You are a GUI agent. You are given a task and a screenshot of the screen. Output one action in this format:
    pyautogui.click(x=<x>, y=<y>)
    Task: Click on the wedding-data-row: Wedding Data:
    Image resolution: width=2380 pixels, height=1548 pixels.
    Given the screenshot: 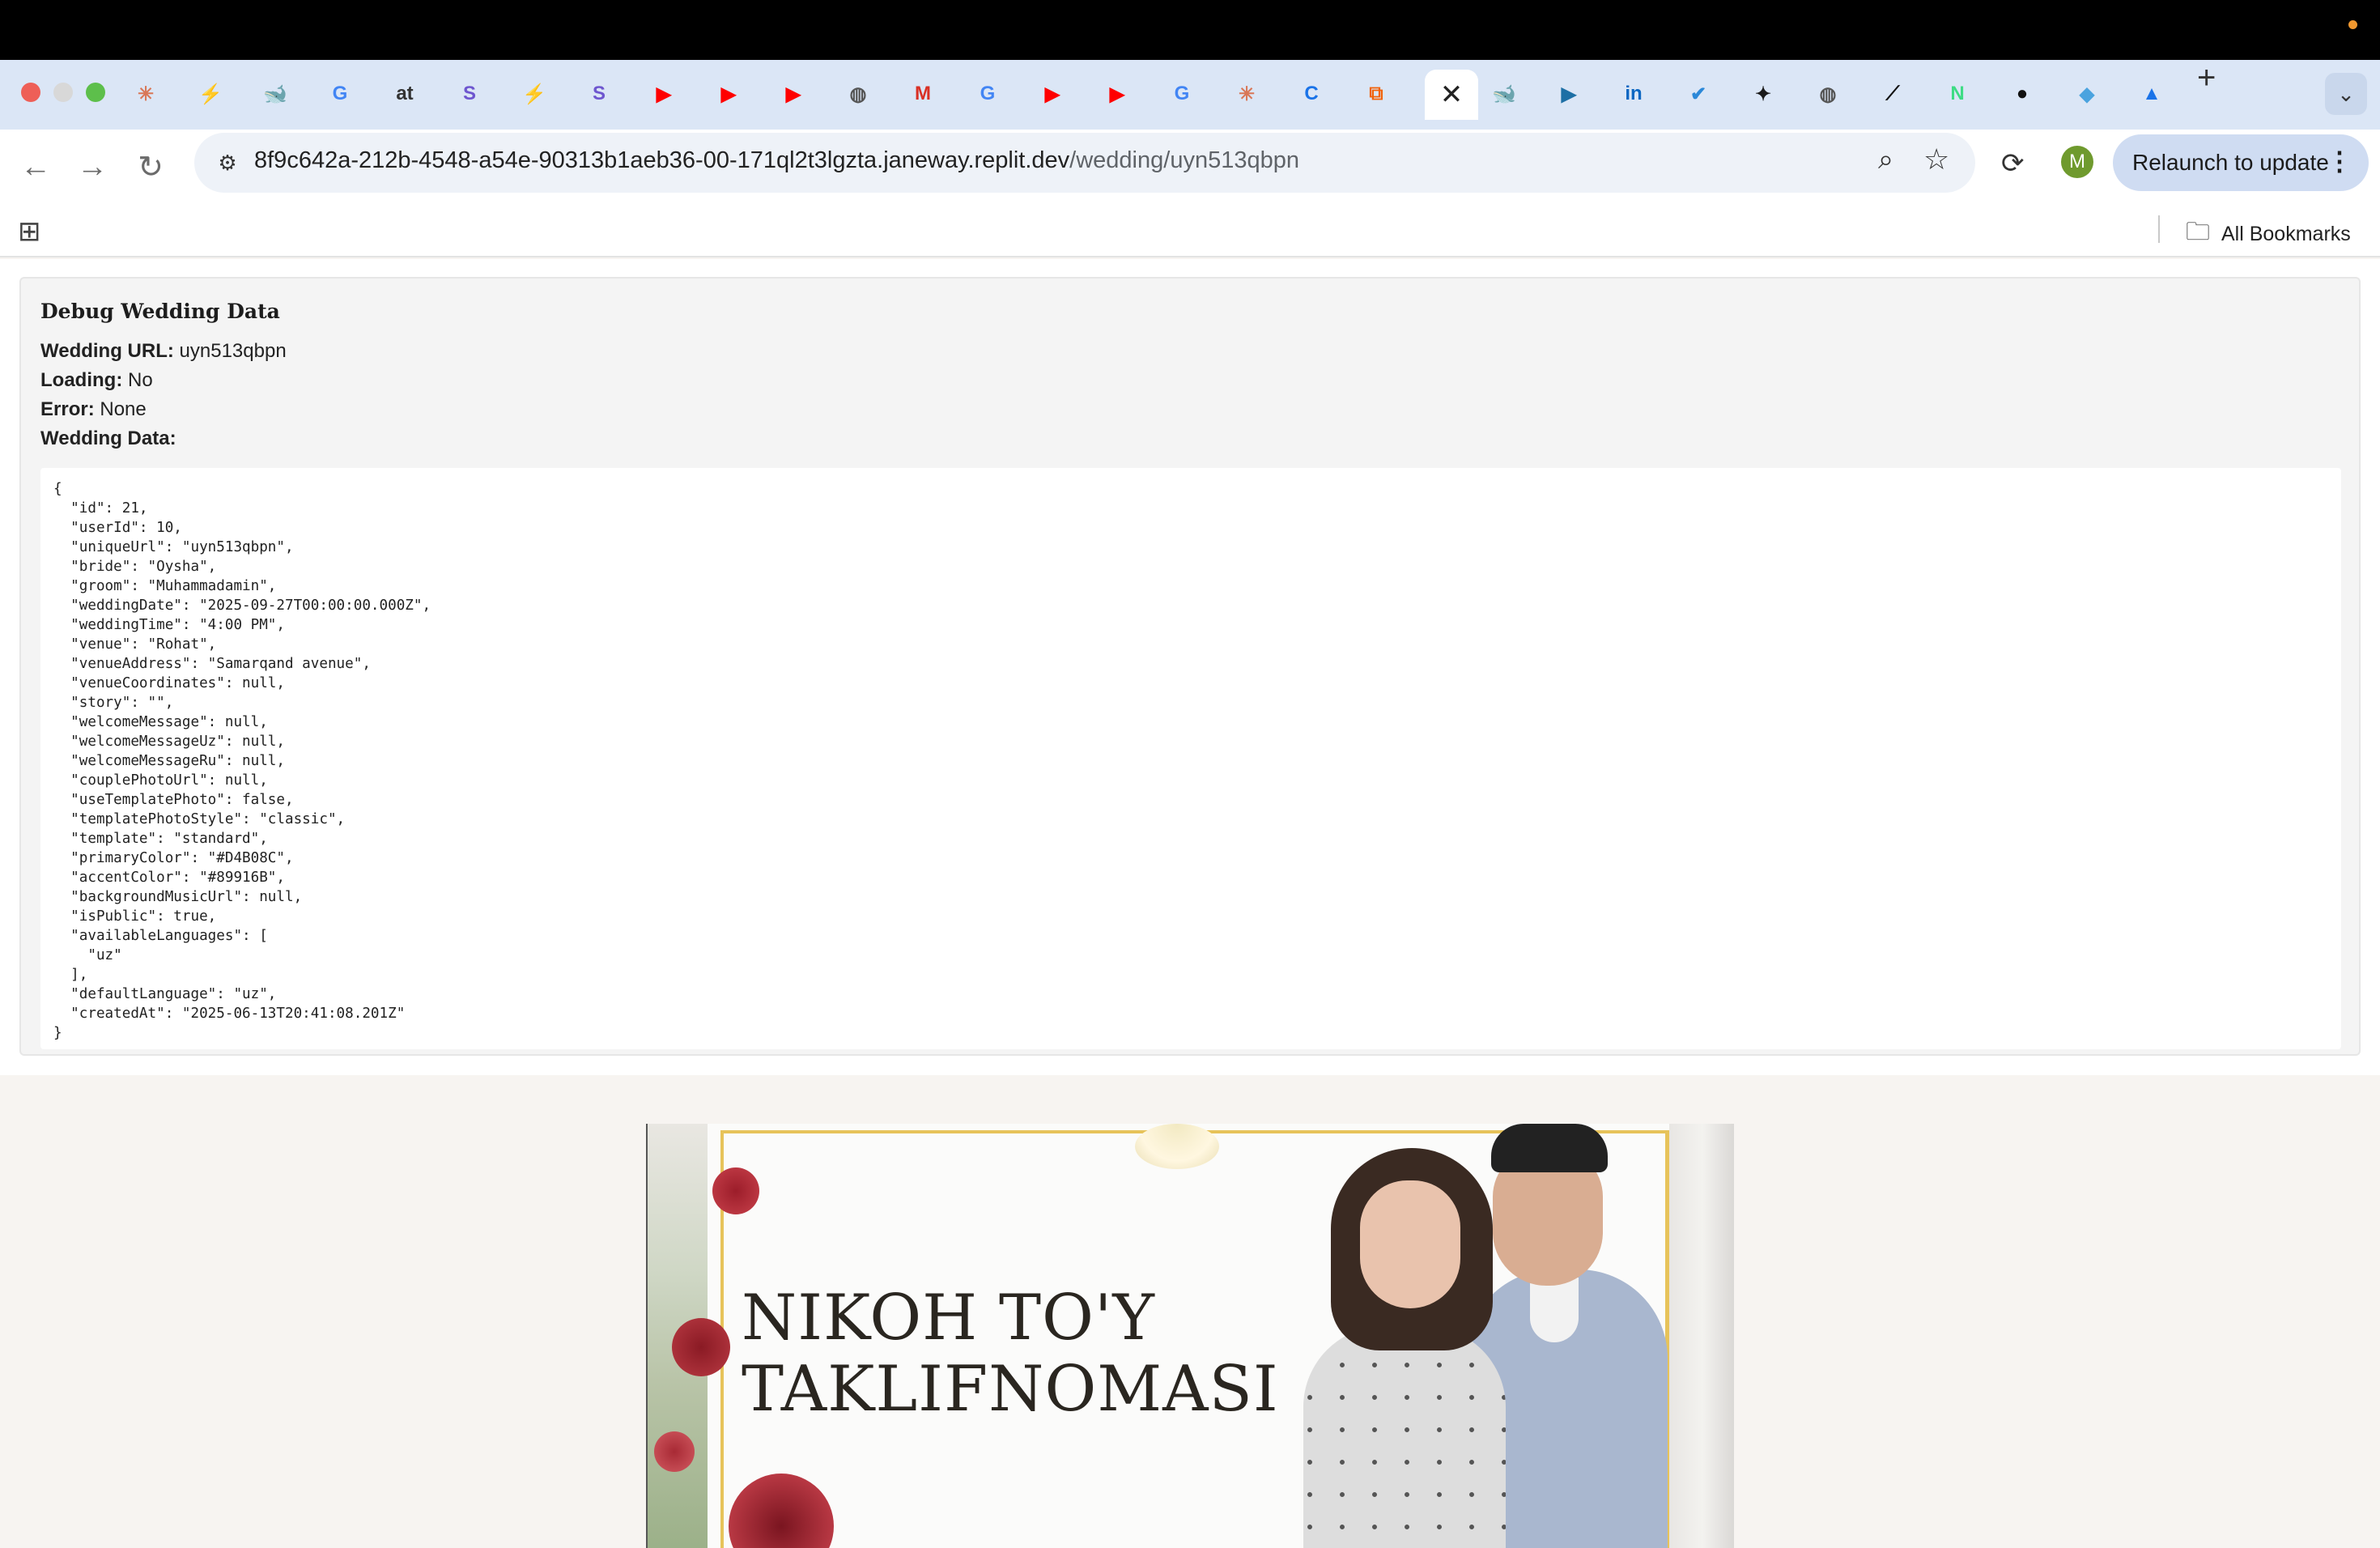 What is the action you would take?
    pyautogui.click(x=108, y=438)
    